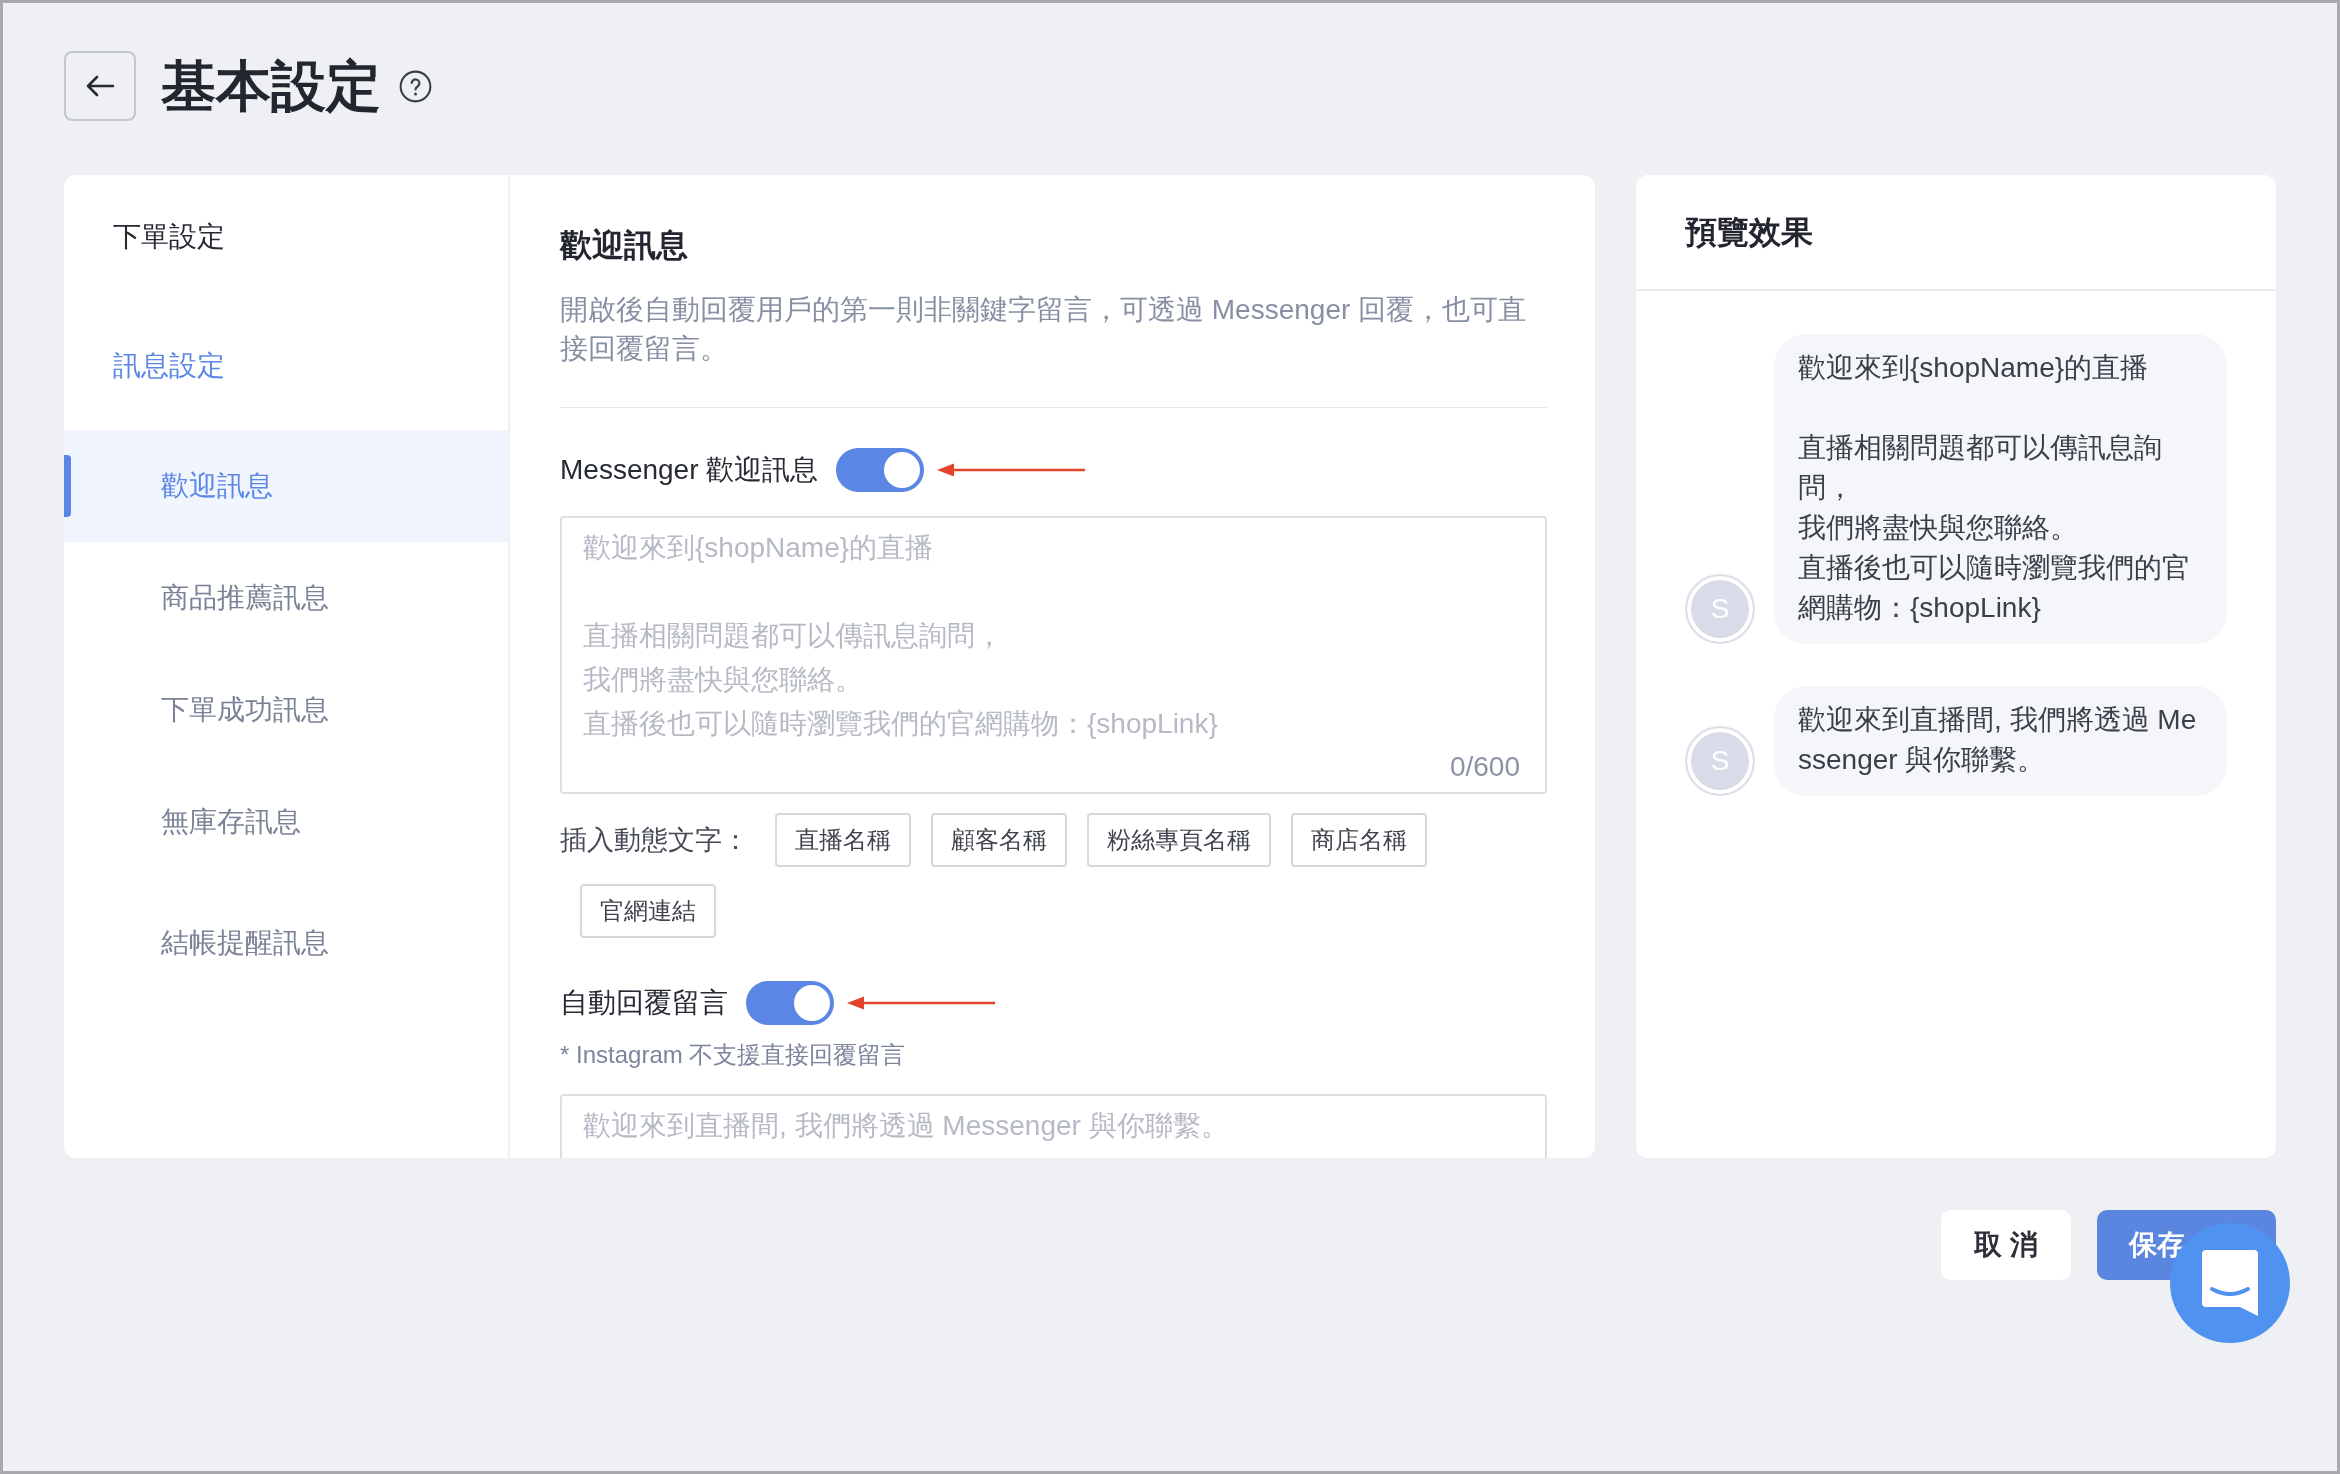  I want to click on sidebar-group: 訊息設定, so click(286, 366).